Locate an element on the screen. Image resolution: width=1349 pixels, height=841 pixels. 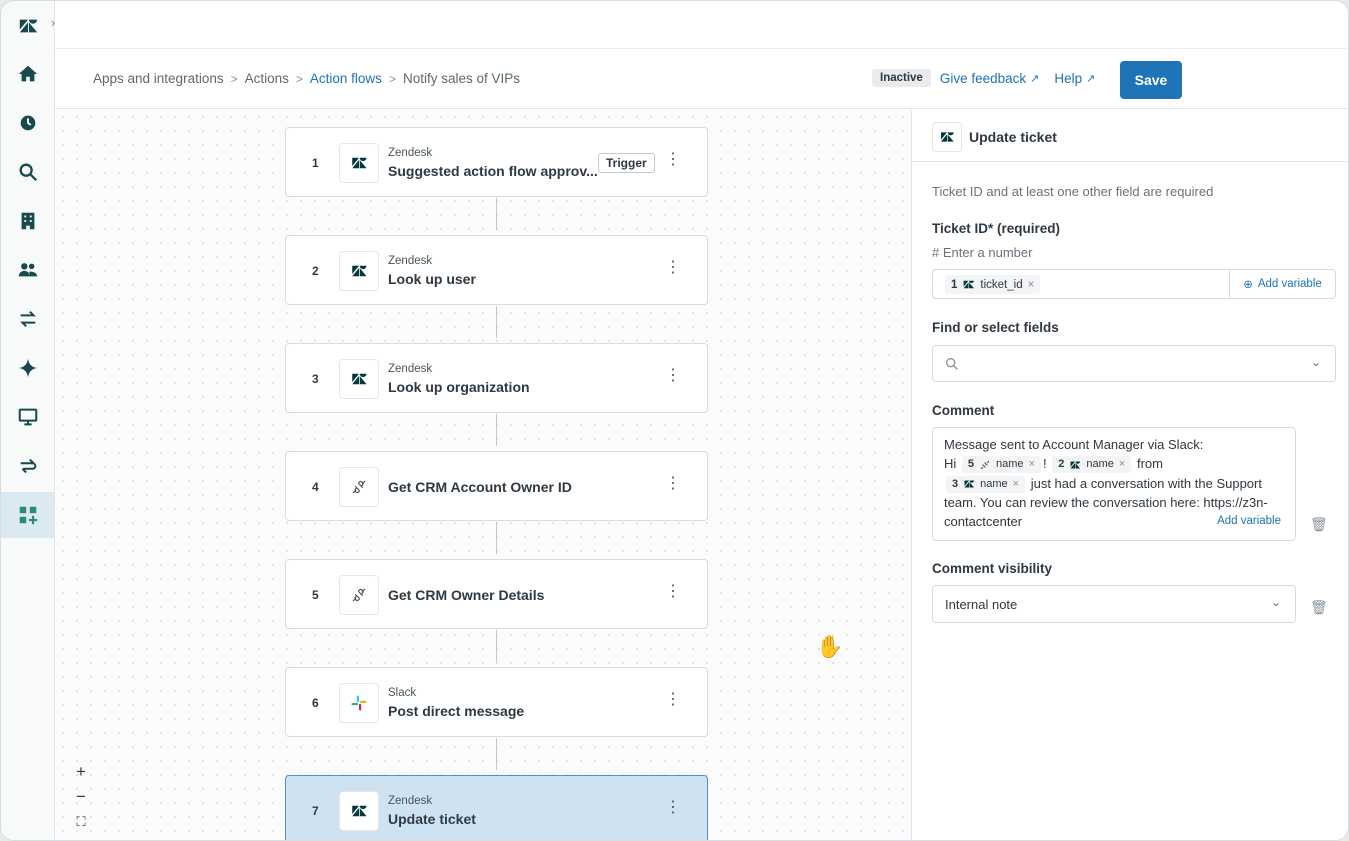
status-badge: Inactive is located at coordinates (901, 78).